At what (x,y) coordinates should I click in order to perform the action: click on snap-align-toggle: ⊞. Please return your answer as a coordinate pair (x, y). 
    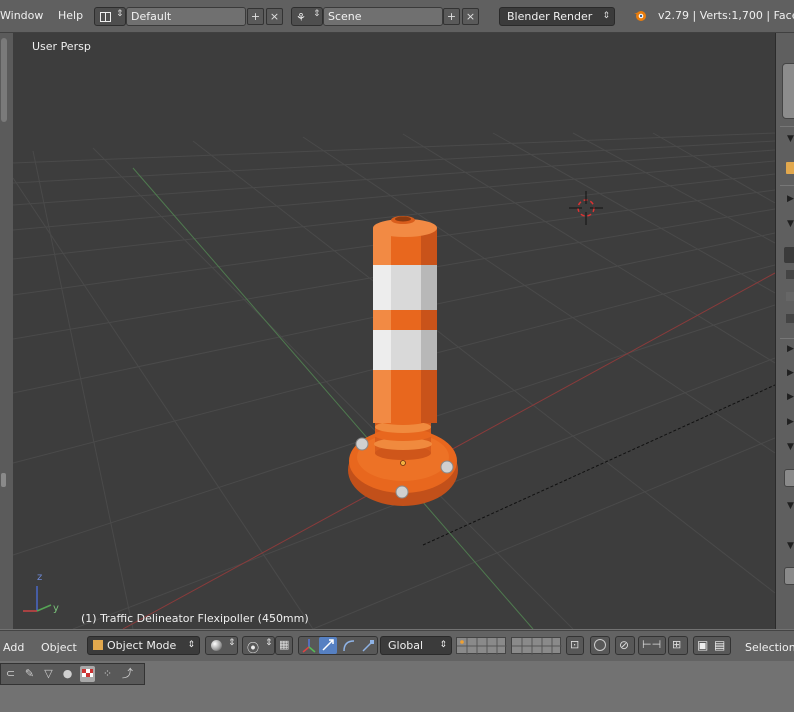
    Looking at the image, I should click on (678, 645).